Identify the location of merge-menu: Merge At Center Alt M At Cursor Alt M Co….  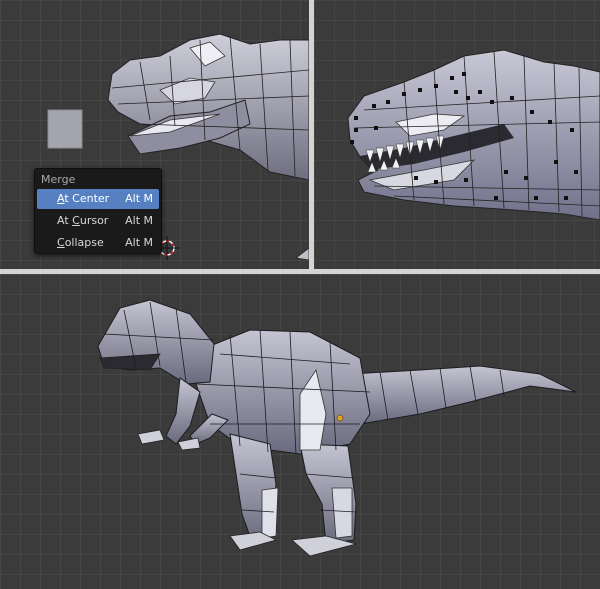
(98, 211).